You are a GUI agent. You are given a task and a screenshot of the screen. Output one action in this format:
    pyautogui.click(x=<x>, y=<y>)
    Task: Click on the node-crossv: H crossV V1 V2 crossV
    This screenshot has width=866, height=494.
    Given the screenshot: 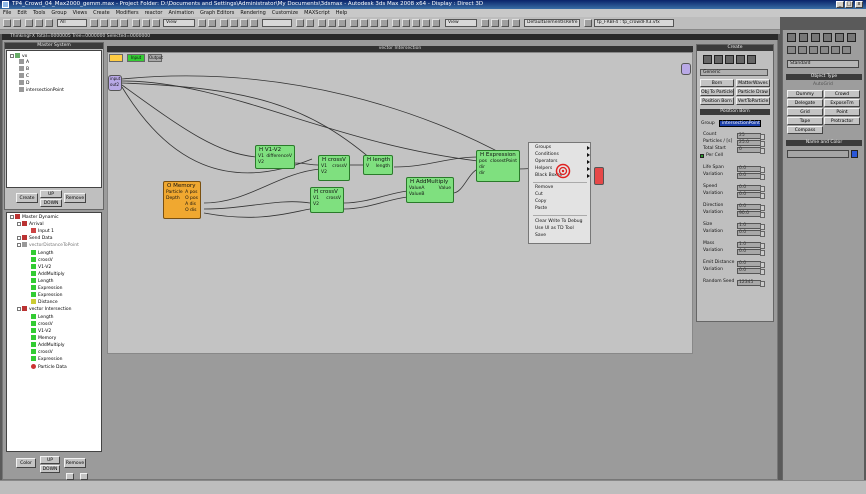 What is the action you would take?
    pyautogui.click(x=334, y=168)
    